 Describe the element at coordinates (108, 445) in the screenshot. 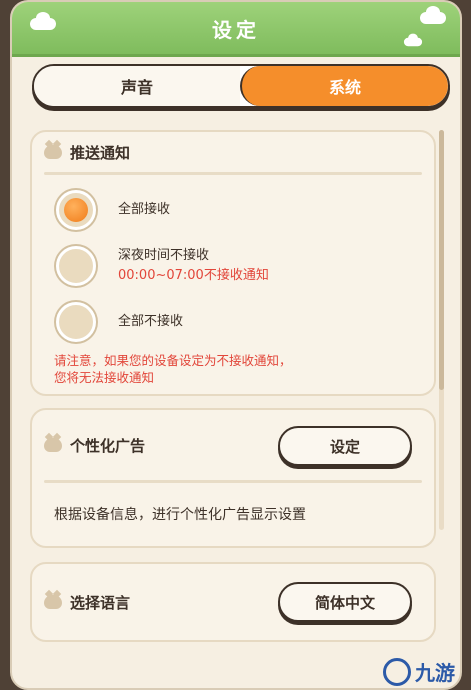

I see `ads-section-title: 个性化广告` at that location.